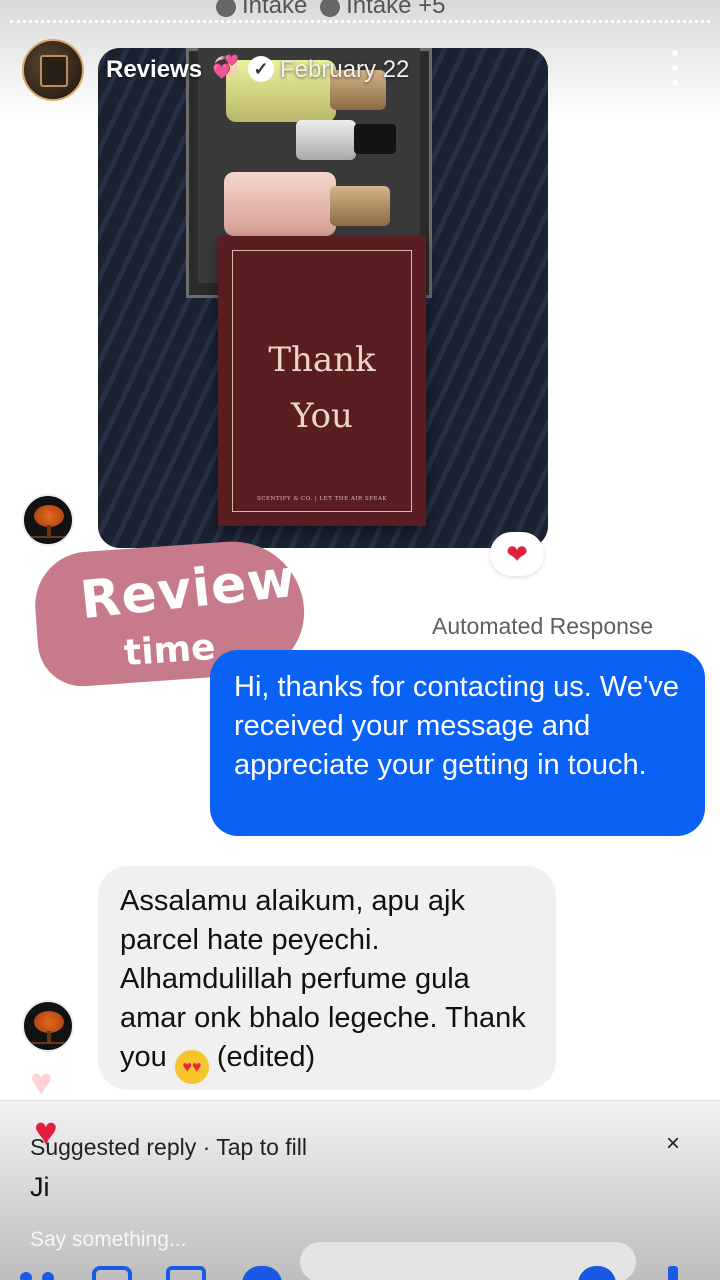  Describe the element at coordinates (396, 9) in the screenshot. I see `strip-right-text: Intake +5` at that location.